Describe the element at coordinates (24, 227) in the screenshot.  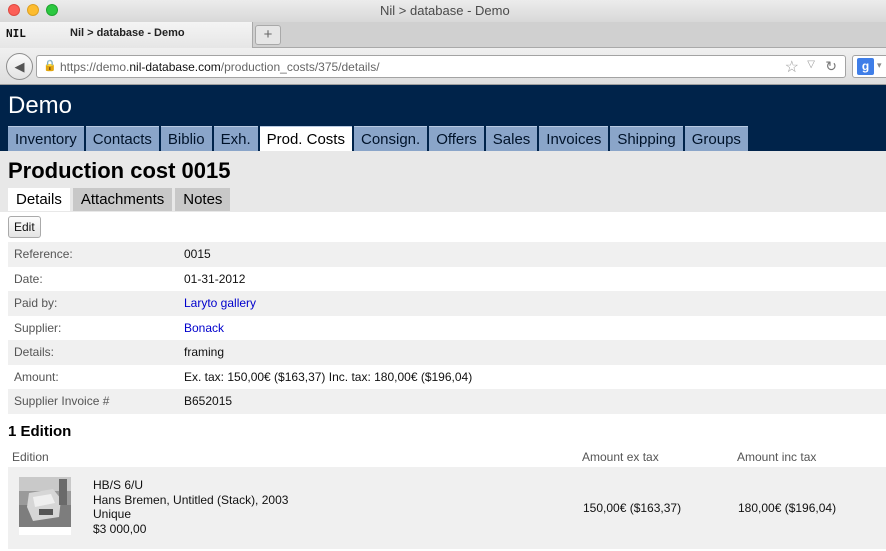
I see `edit-button: Edit` at that location.